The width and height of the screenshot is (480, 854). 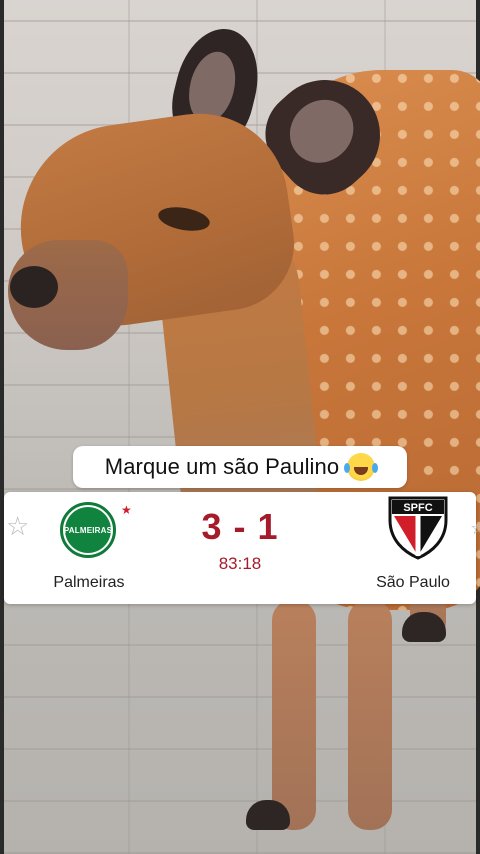 What do you see at coordinates (418, 528) in the screenshot?
I see `spfc-crest-icon: SPFC` at bounding box center [418, 528].